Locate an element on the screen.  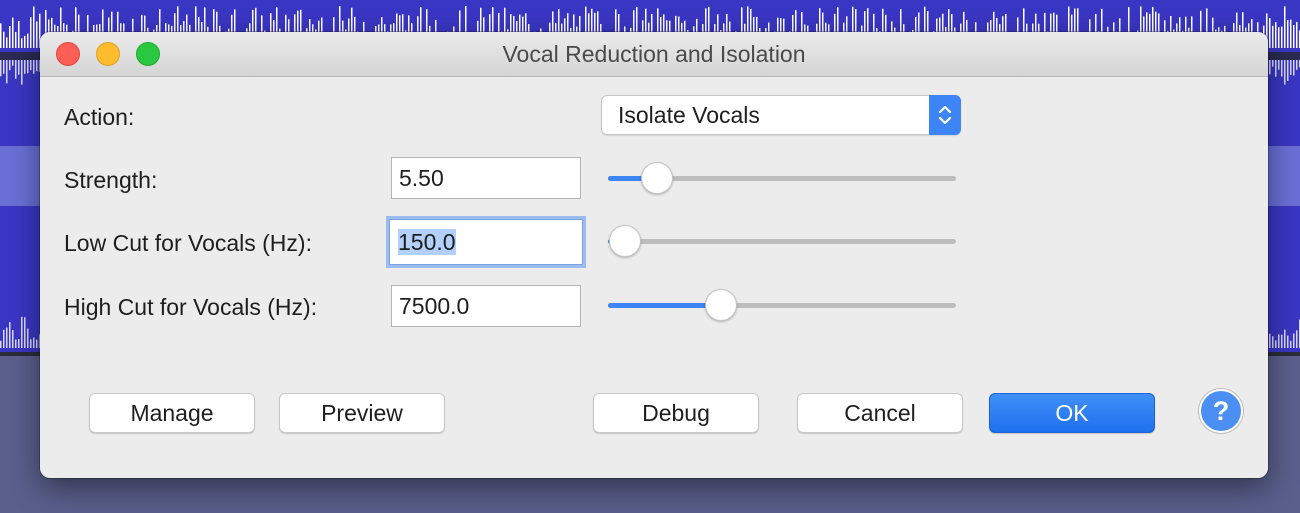
strength-value: 5.50 is located at coordinates (421, 178).